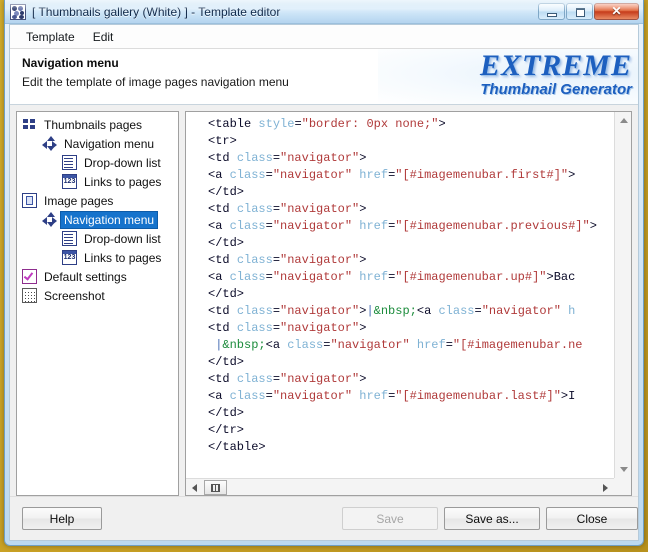 This screenshot has width=648, height=552. I want to click on chevron-left-icon, so click(194, 487).